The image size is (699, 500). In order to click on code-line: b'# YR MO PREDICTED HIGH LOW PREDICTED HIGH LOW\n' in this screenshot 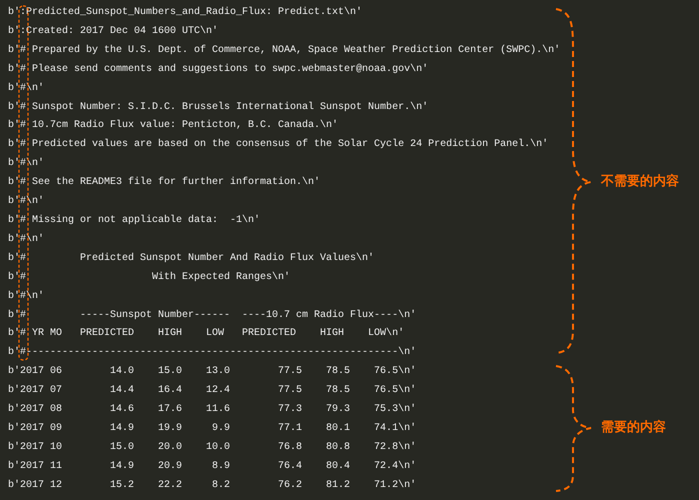, I will do `click(206, 334)`.